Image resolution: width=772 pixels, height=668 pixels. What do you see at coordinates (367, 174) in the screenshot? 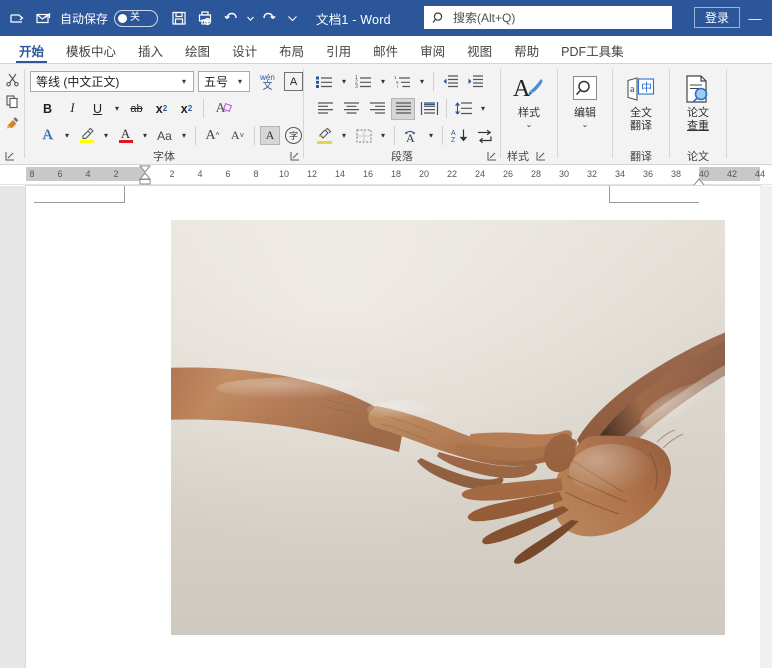
I see `ruler-tick: 16` at bounding box center [367, 174].